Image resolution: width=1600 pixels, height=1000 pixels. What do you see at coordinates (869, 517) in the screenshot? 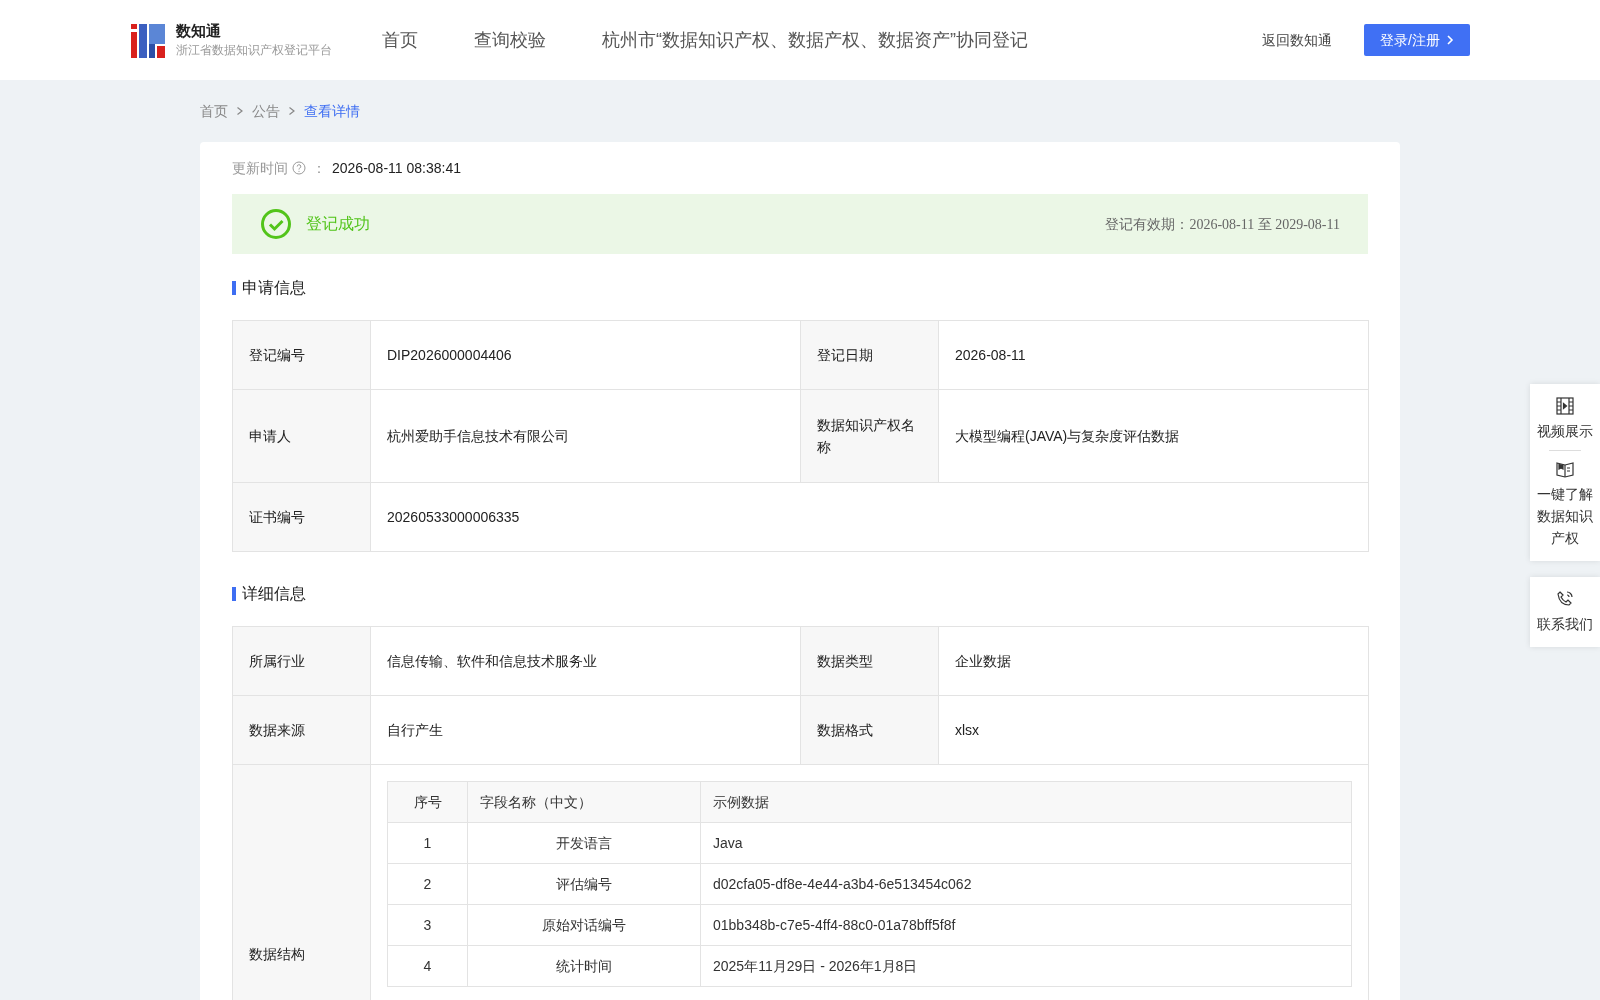
I see `field-value: 20260533000006335` at bounding box center [869, 517].